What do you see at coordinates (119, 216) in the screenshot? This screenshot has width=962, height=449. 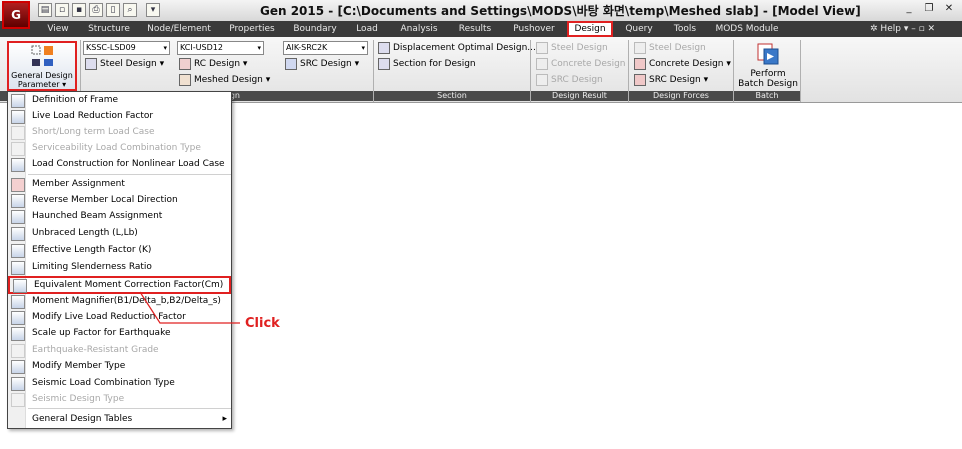 I see `menu-item-haunched-beam: Haunched Beam Assignment` at bounding box center [119, 216].